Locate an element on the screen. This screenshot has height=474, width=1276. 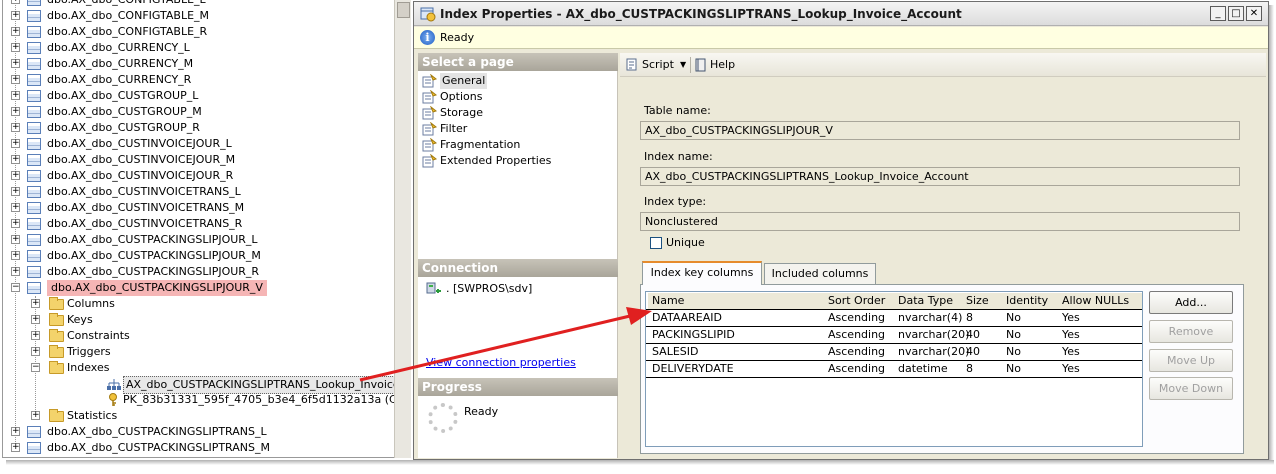
tree-table-node: + dbo.AX_dbo_CURRENCY_R is located at coordinates (198, 80).